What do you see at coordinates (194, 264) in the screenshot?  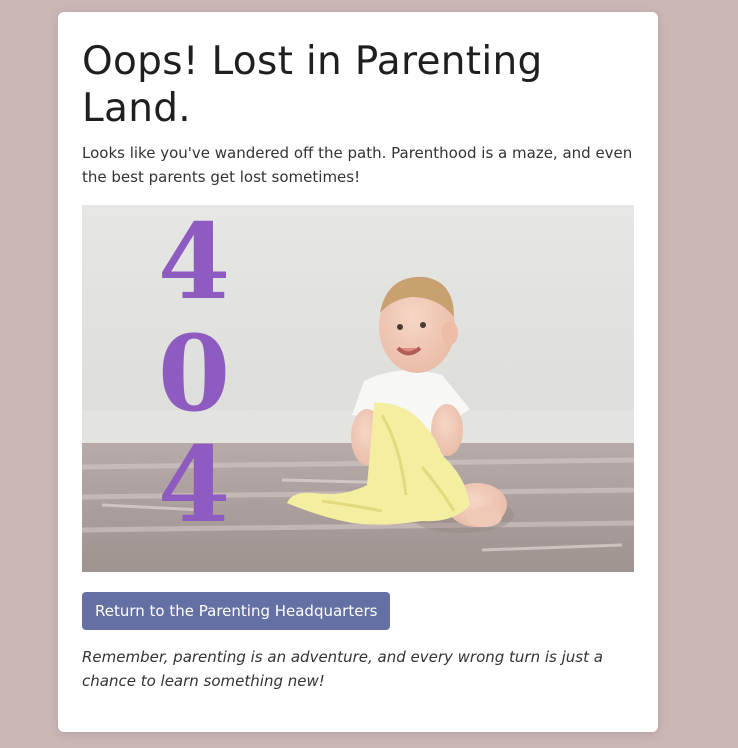 I see `error-digit-1: 4` at bounding box center [194, 264].